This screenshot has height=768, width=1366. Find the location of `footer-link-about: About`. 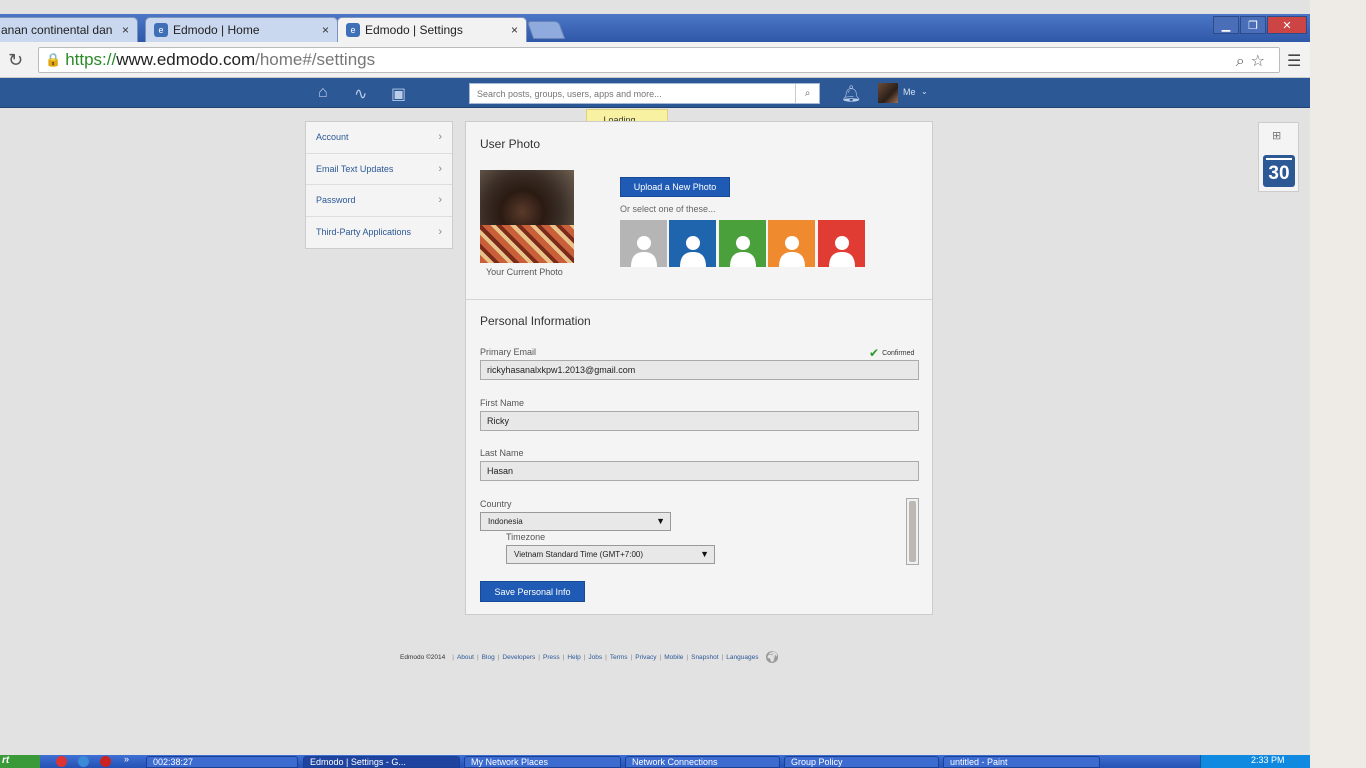

footer-link-about: About is located at coordinates (465, 657).